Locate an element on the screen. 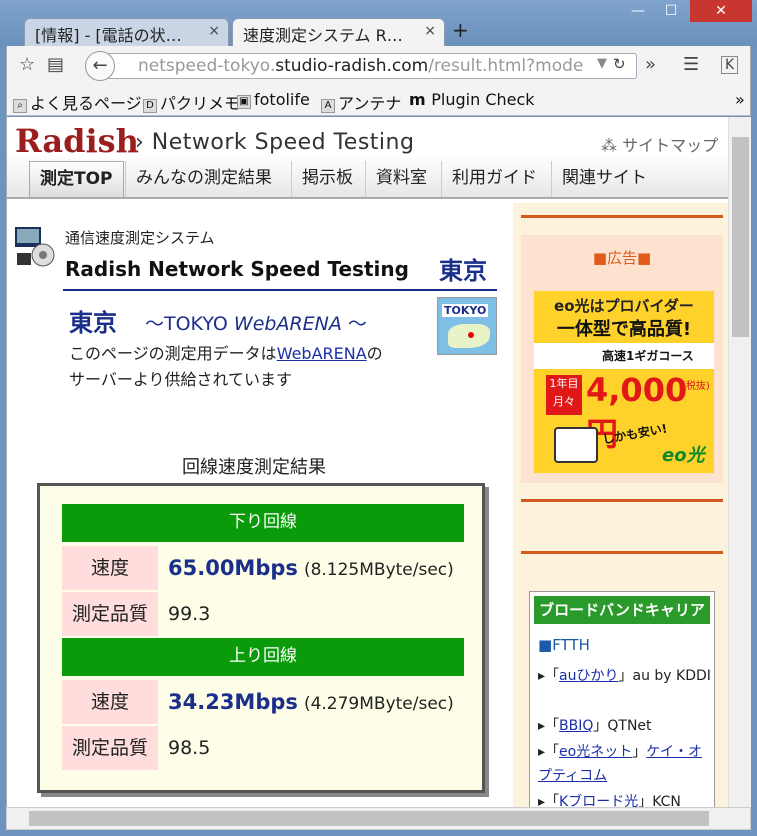 The height and width of the screenshot is (836, 757). tab-active: 速度測定システム R… × is located at coordinates (338, 32).